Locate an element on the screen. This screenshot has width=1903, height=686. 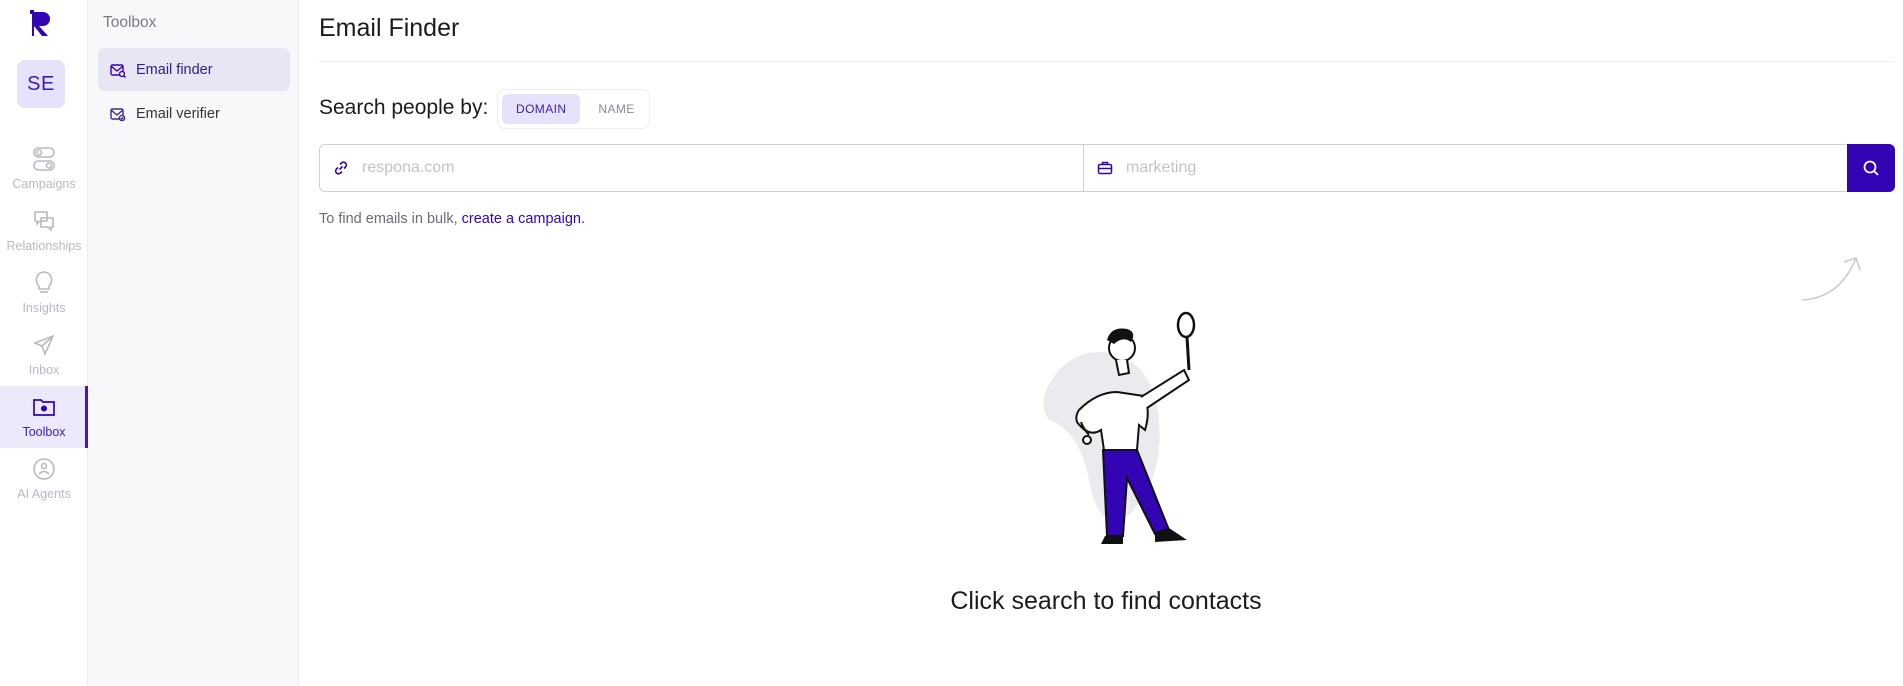
respona-logo is located at coordinates (41, 24).